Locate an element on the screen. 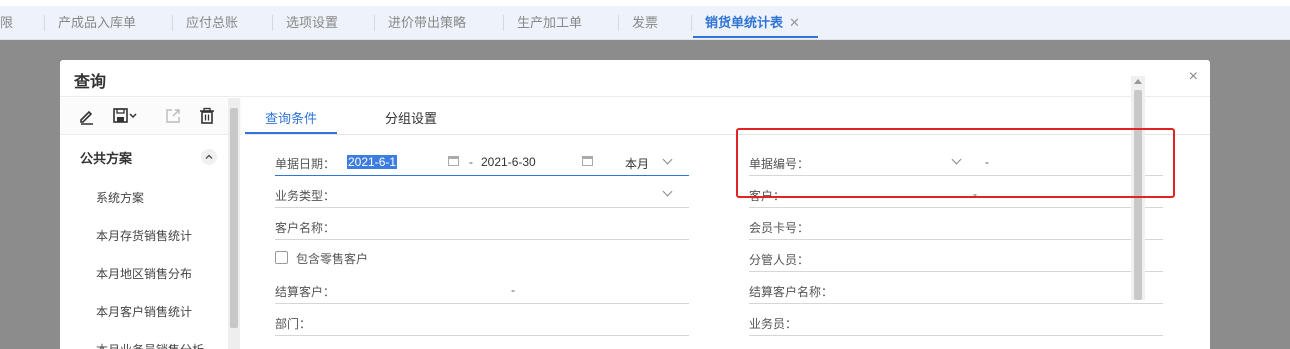 Image resolution: width=1290 pixels, height=349 pixels. scheme-item: 系统方案 is located at coordinates (120, 197).